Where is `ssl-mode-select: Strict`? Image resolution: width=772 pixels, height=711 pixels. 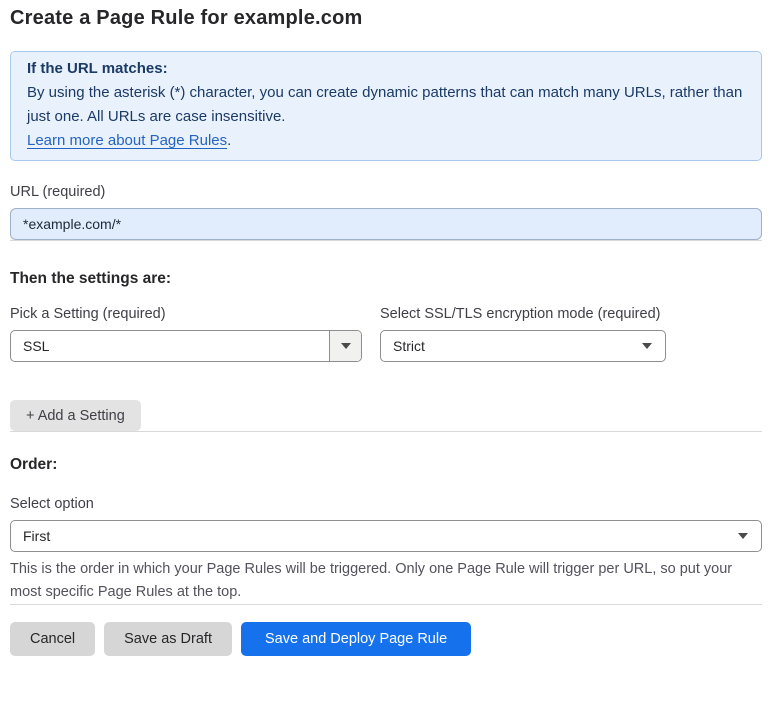 ssl-mode-select: Strict is located at coordinates (523, 346).